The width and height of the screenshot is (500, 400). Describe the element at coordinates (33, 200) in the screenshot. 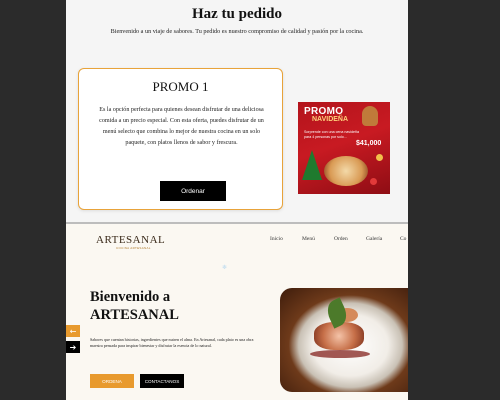

I see `left-gutter` at that location.